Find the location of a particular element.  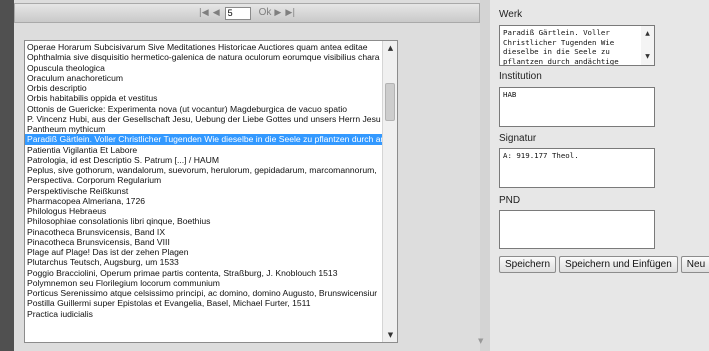

list-item: Orbis descriptio is located at coordinates (203, 88).